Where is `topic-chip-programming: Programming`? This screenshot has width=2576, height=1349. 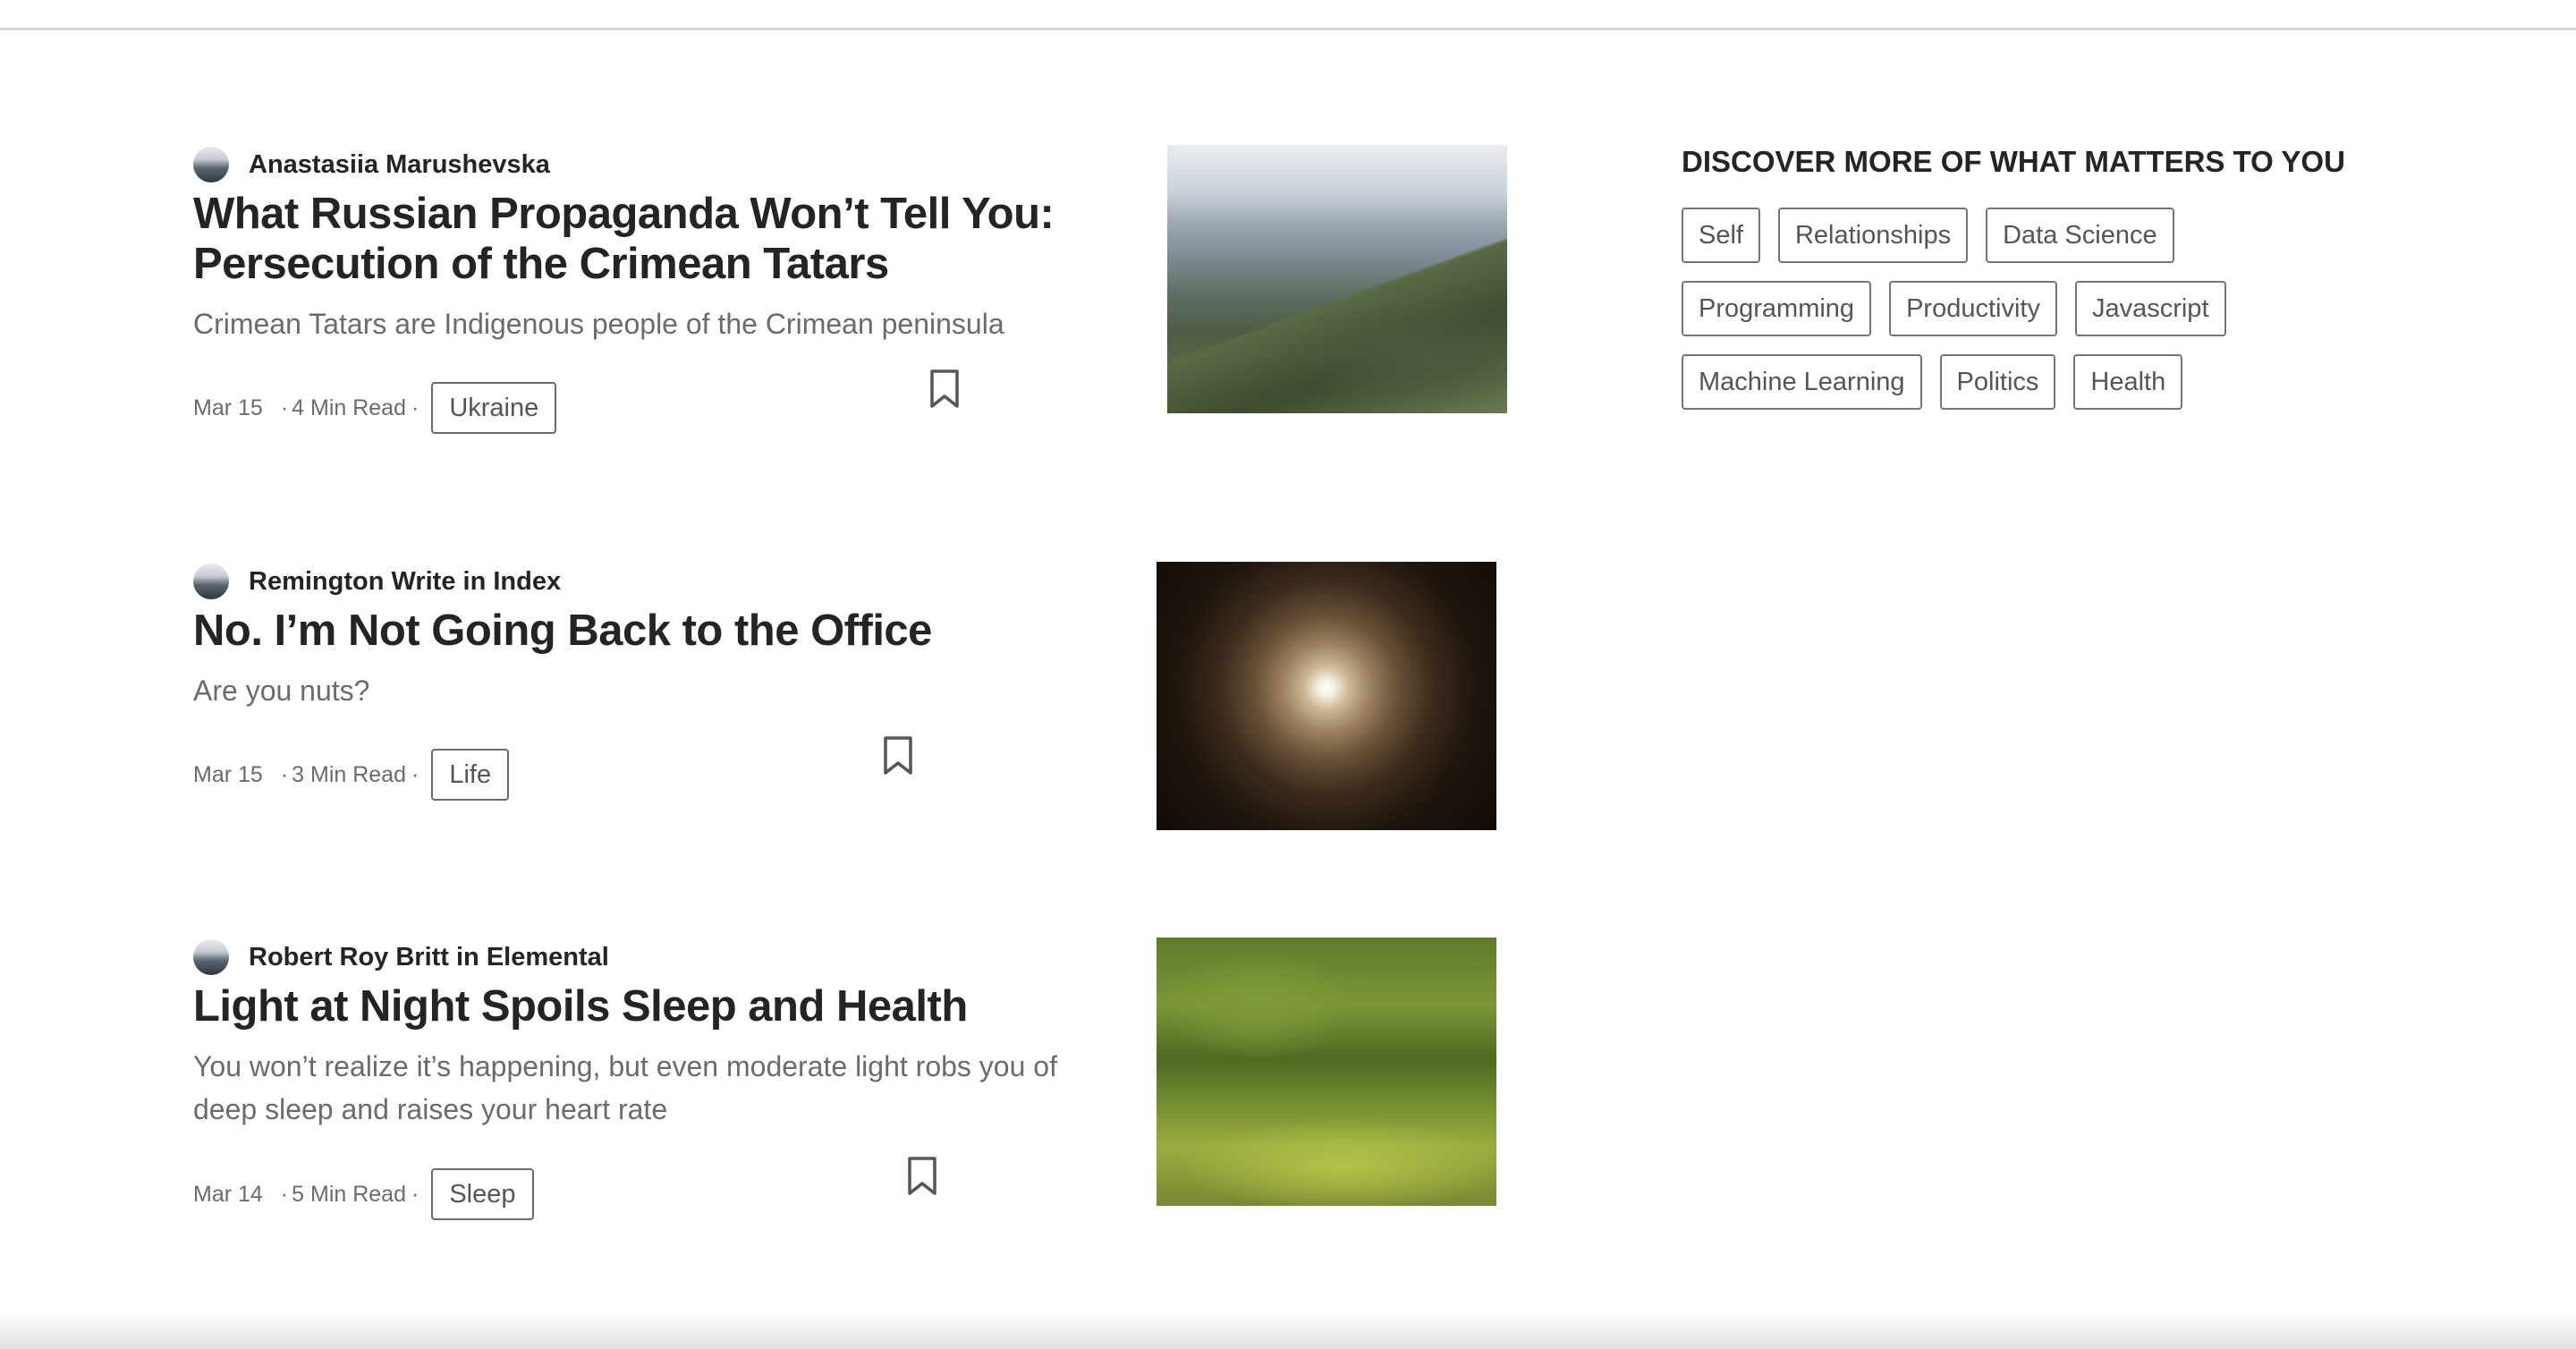
topic-chip-programming: Programming is located at coordinates (1777, 308).